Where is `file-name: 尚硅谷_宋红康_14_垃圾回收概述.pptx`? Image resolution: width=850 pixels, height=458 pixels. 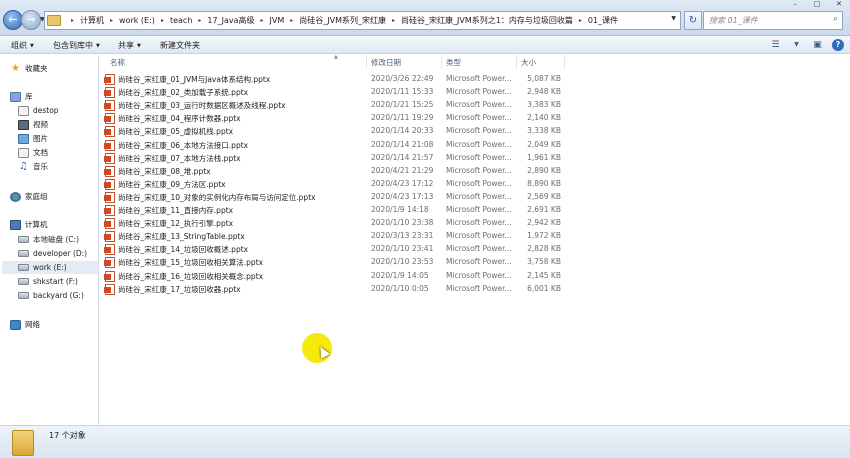
file-name: 尚硅谷_宋红康_14_垃圾回收概述.pptx is located at coordinates (183, 249).